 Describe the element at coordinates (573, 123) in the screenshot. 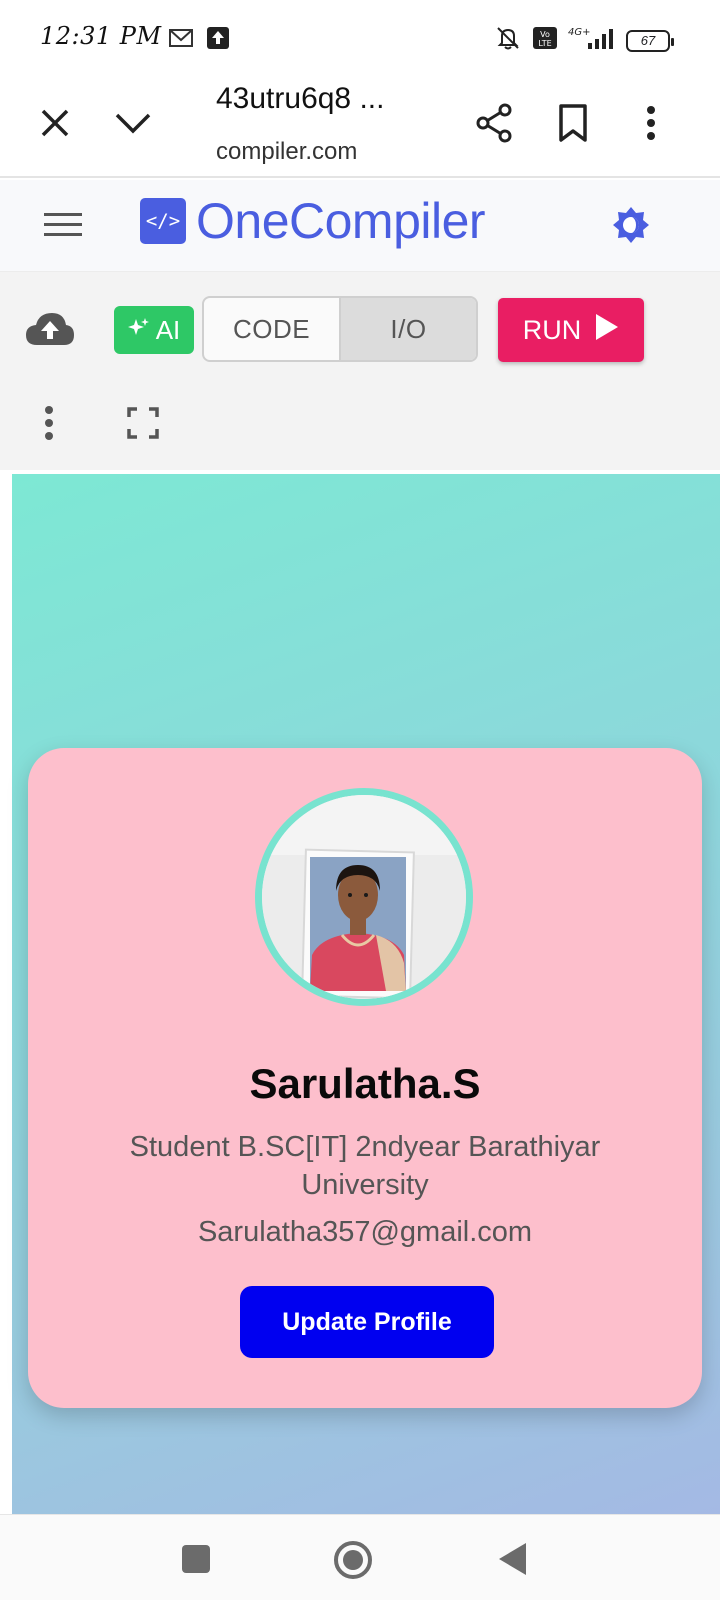

I see `bookmark-icon` at that location.